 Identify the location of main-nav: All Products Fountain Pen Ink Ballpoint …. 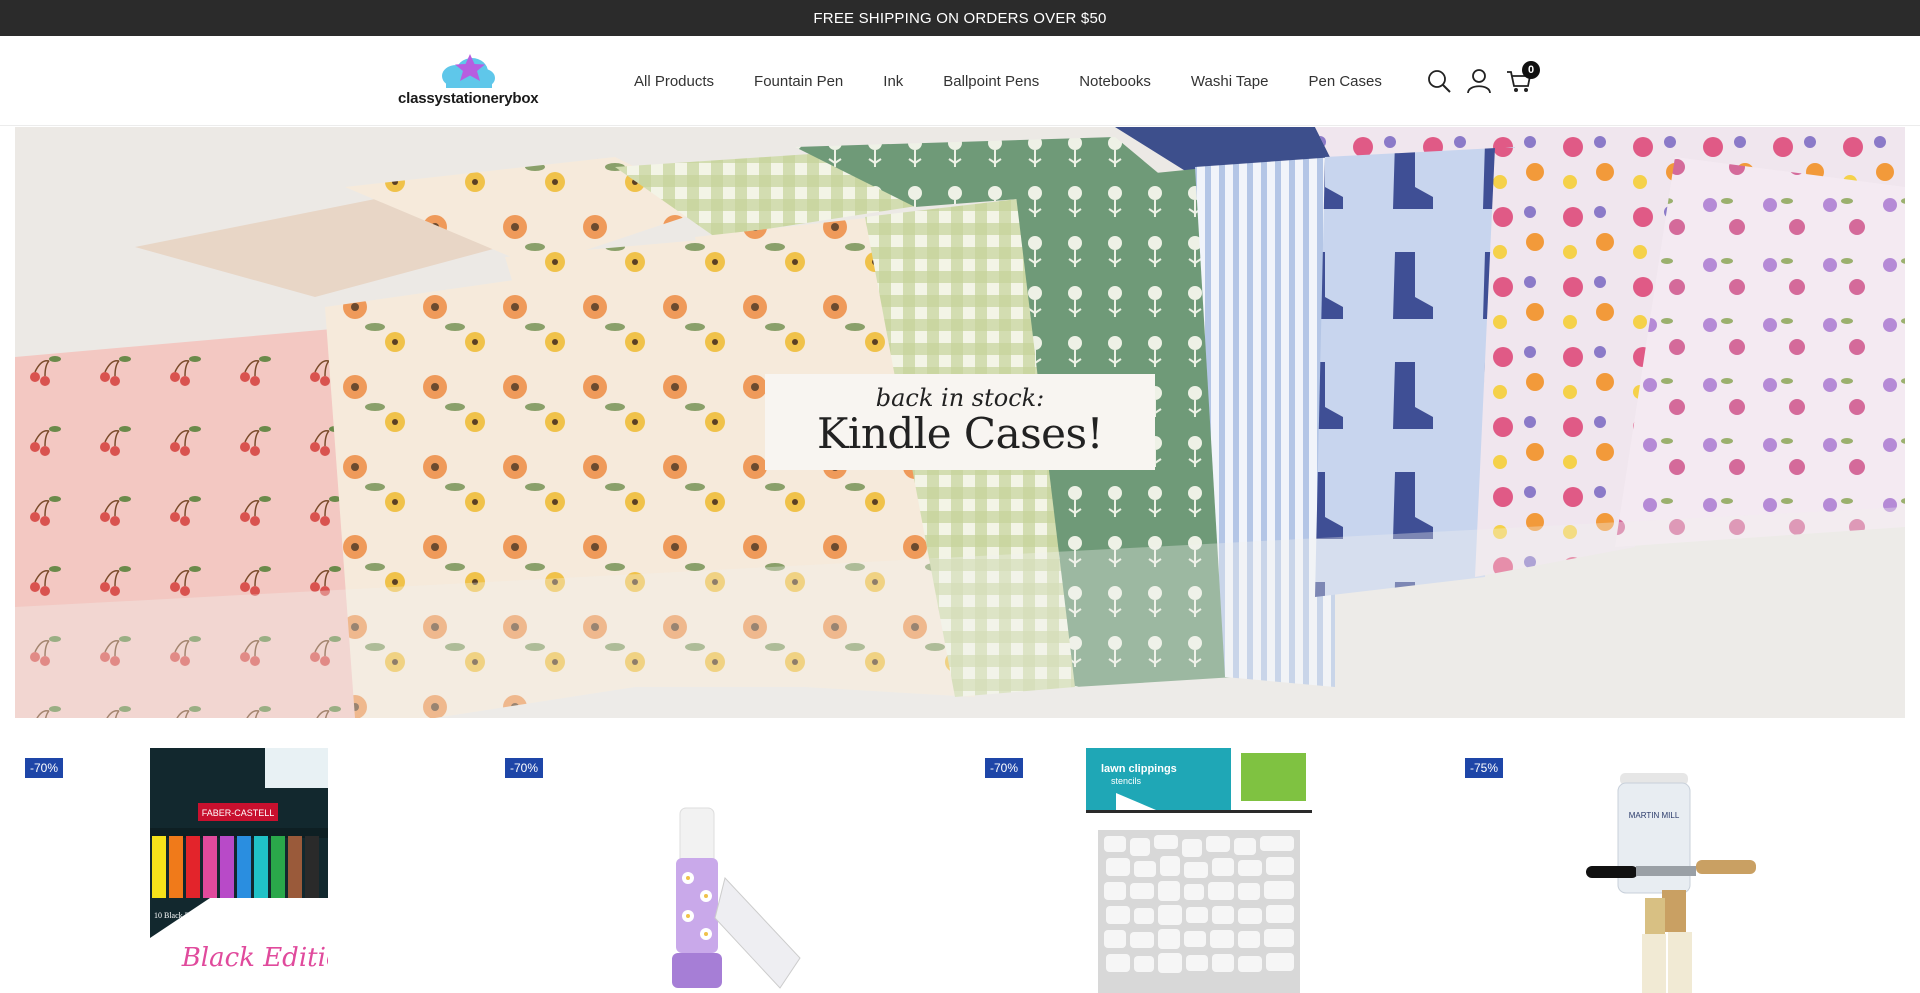
(1028, 81).